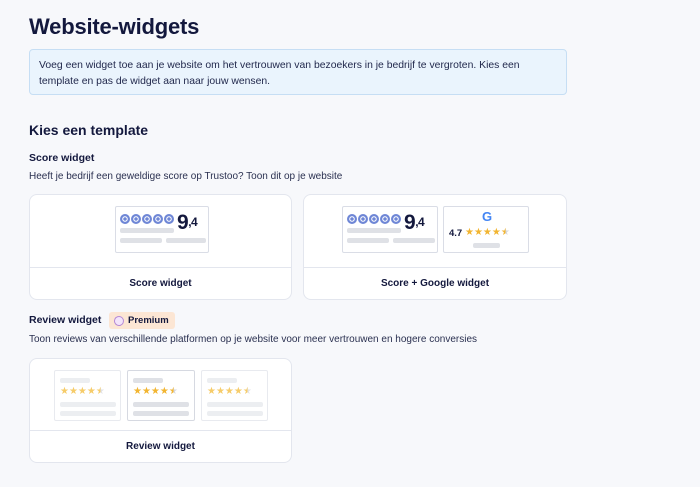 Image resolution: width=700 pixels, height=487 pixels. Describe the element at coordinates (65, 320) in the screenshot. I see `review-widget-heading: Review widget` at that location.